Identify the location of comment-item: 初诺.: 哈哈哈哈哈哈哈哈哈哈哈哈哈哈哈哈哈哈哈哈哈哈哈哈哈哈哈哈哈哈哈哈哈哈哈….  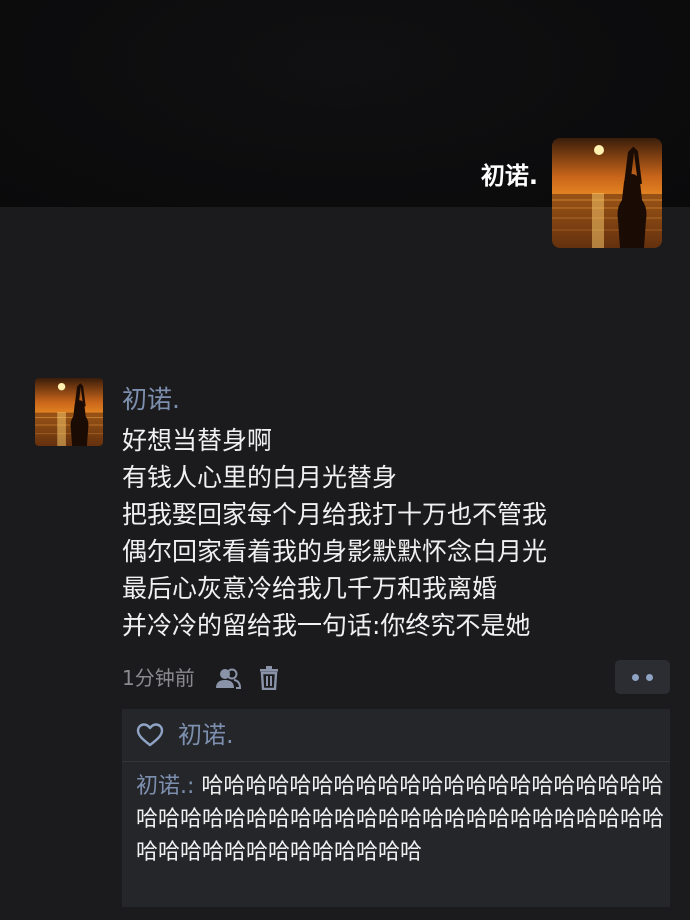
(396, 836).